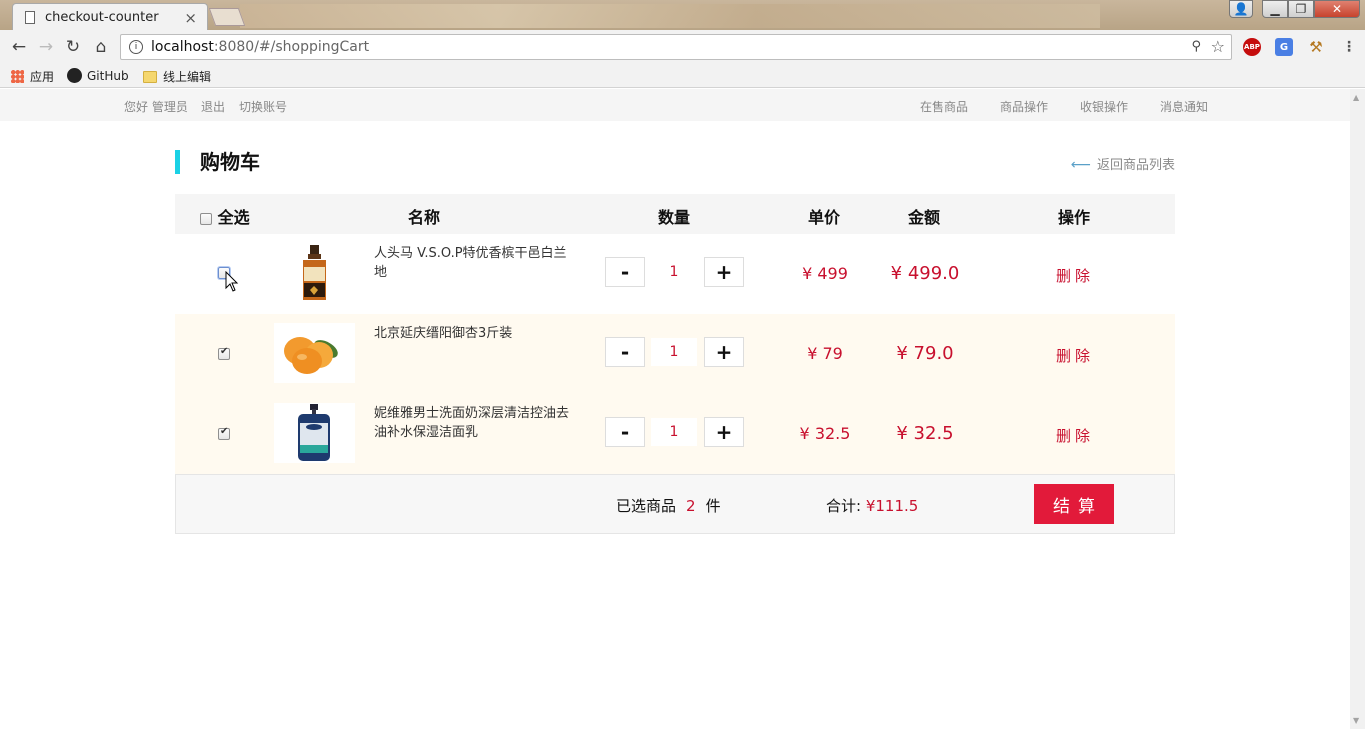 This screenshot has height=729, width=1365. I want to click on line-amount: ¥ 32.5, so click(925, 433).